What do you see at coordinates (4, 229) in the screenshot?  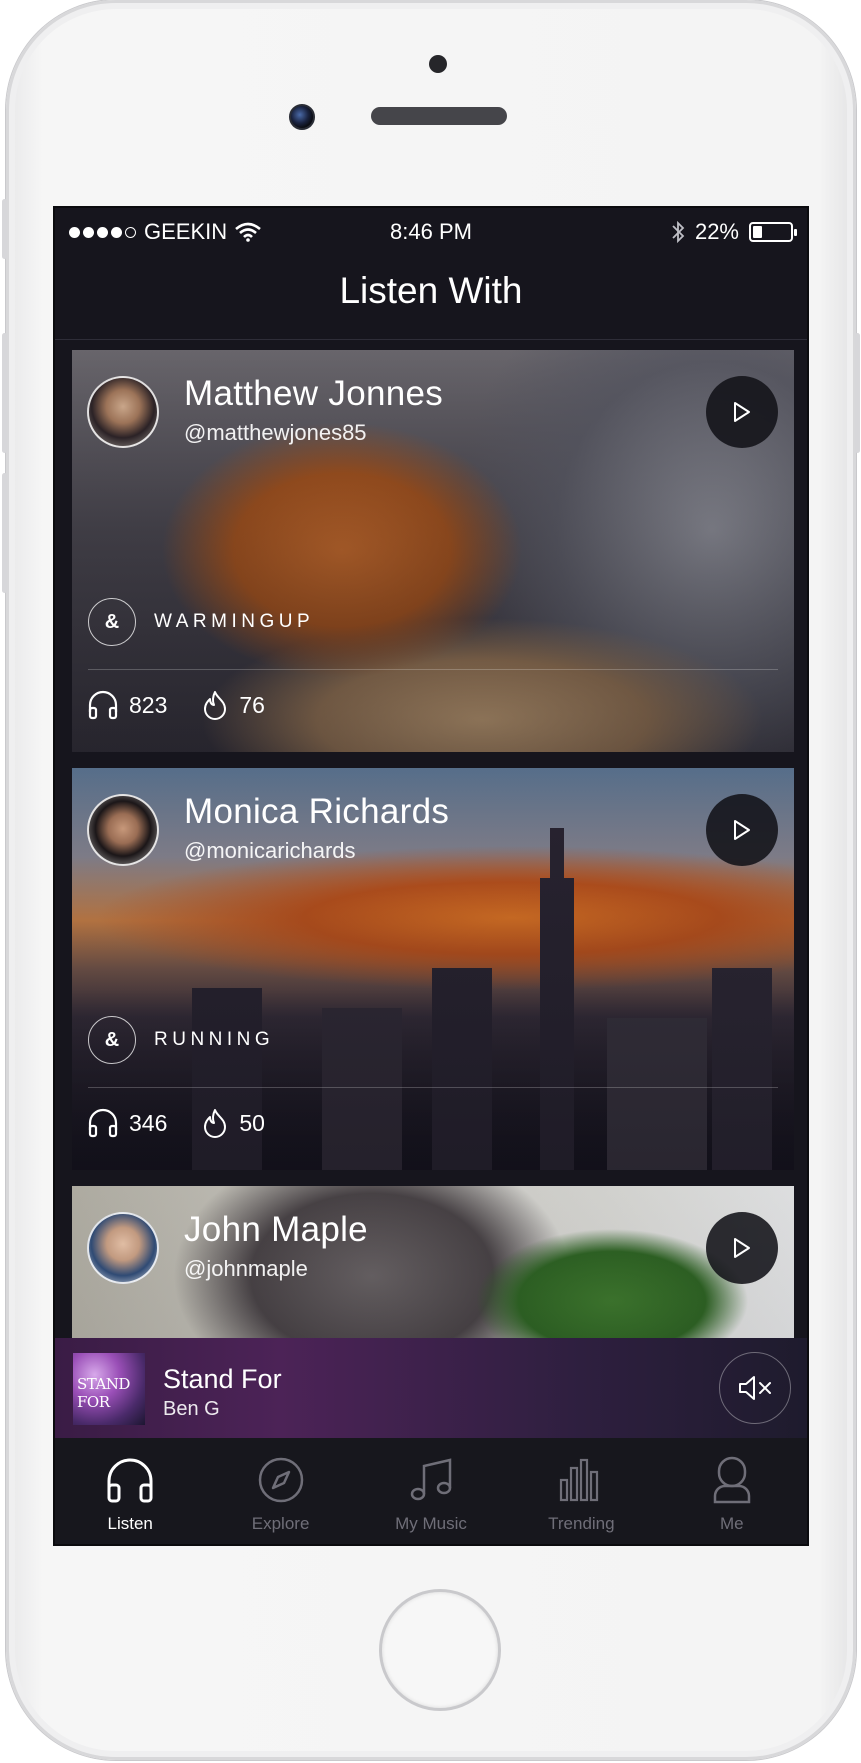 I see `mute-switch` at bounding box center [4, 229].